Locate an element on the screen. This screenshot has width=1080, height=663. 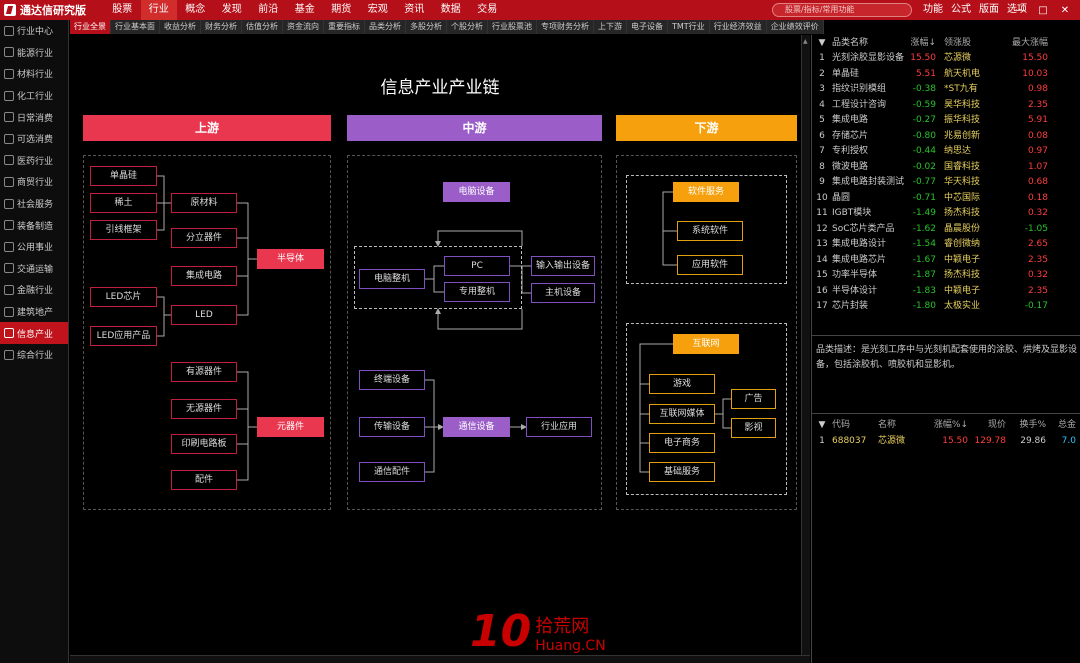
node-pcb: 印刷电路板 is located at coordinates (204, 444).